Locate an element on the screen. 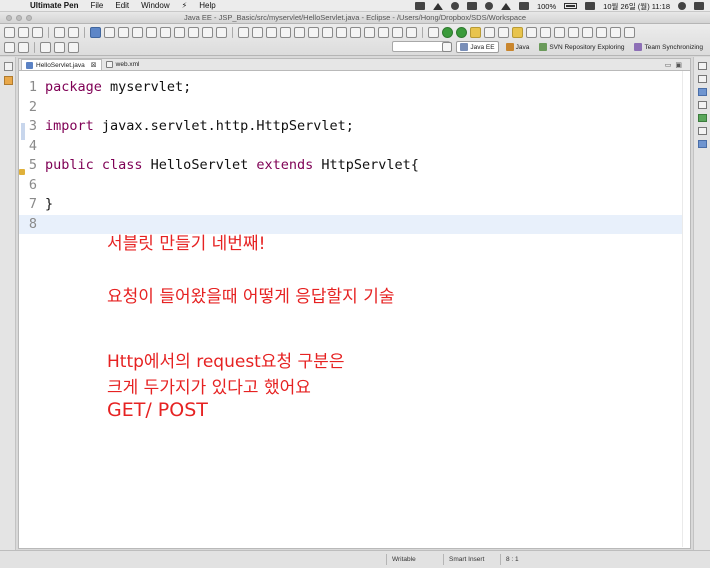 This screenshot has height=568, width=710. menu-edit: Edit is located at coordinates (122, 5).